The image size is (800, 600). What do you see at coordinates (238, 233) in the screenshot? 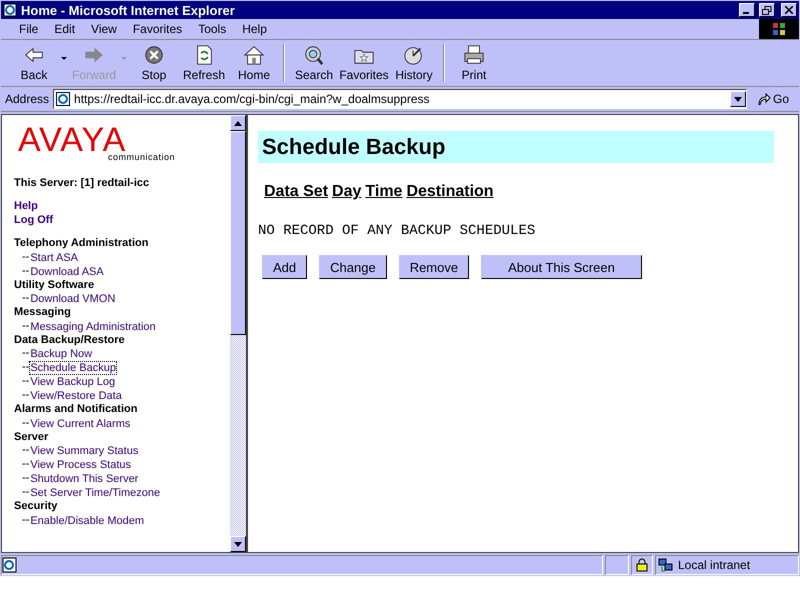
I see `scroll-thumb` at bounding box center [238, 233].